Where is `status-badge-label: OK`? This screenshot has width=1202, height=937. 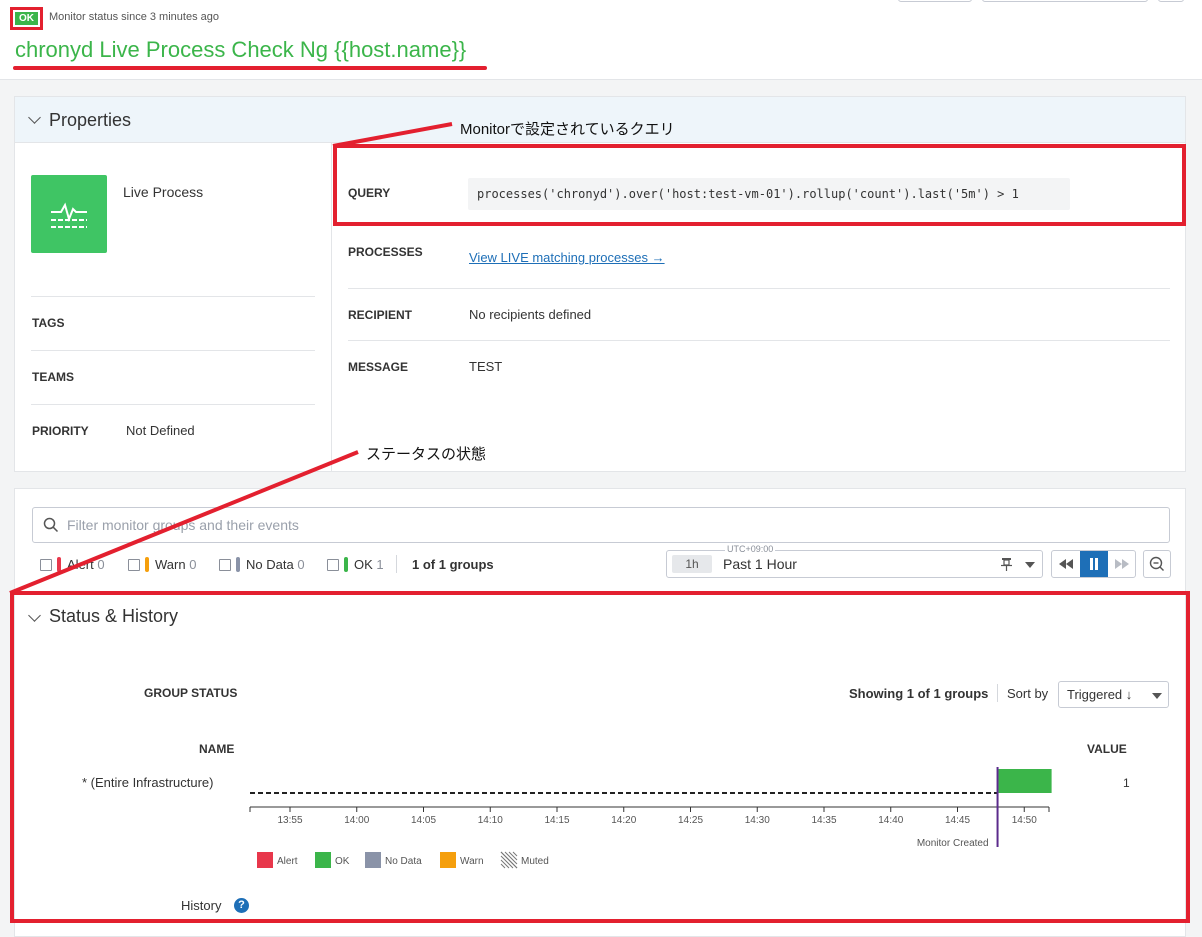
status-badge-label: OK is located at coordinates (26, 18).